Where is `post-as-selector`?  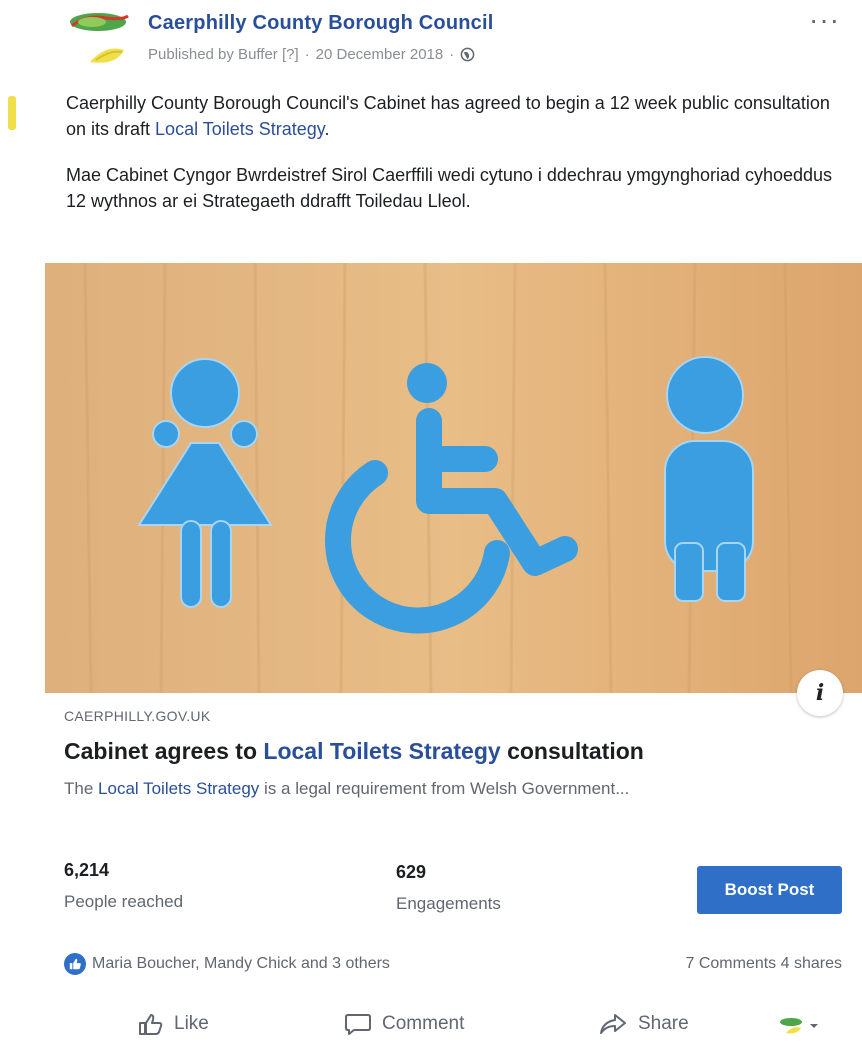 post-as-selector is located at coordinates (799, 1026).